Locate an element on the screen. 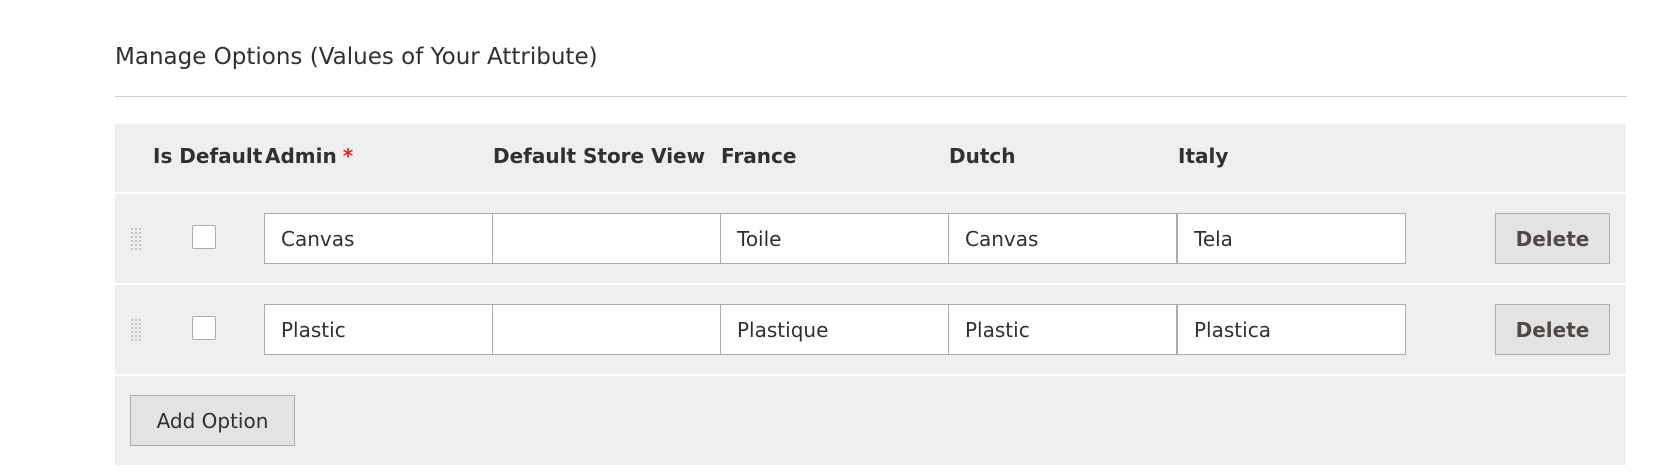 The width and height of the screenshot is (1672, 472). header-admin: Admin * is located at coordinates (309, 156).